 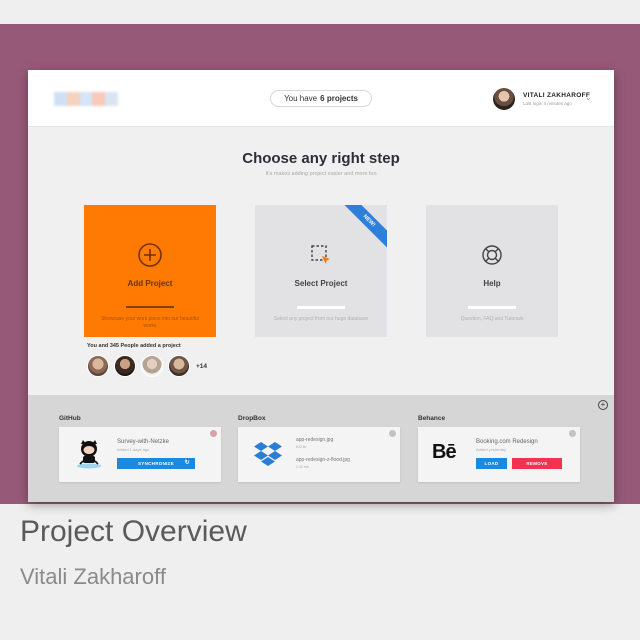 What do you see at coordinates (491, 463) in the screenshot?
I see `load-button: LOAD` at bounding box center [491, 463].